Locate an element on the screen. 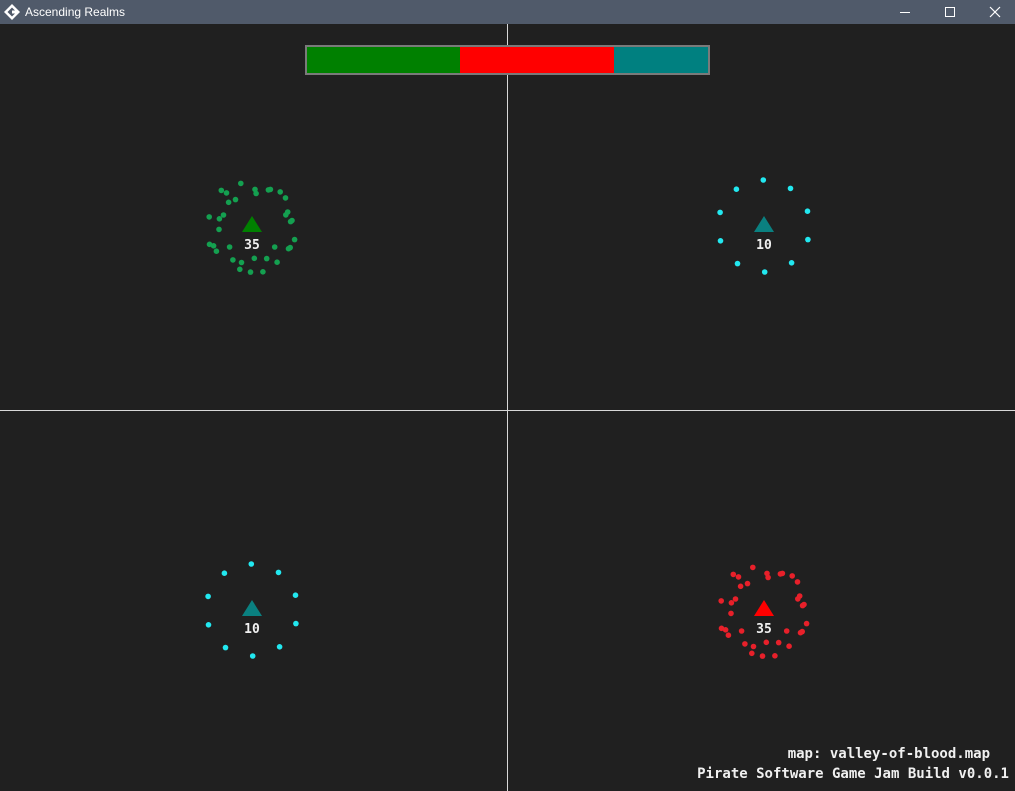  power-segment-red is located at coordinates (537, 60).